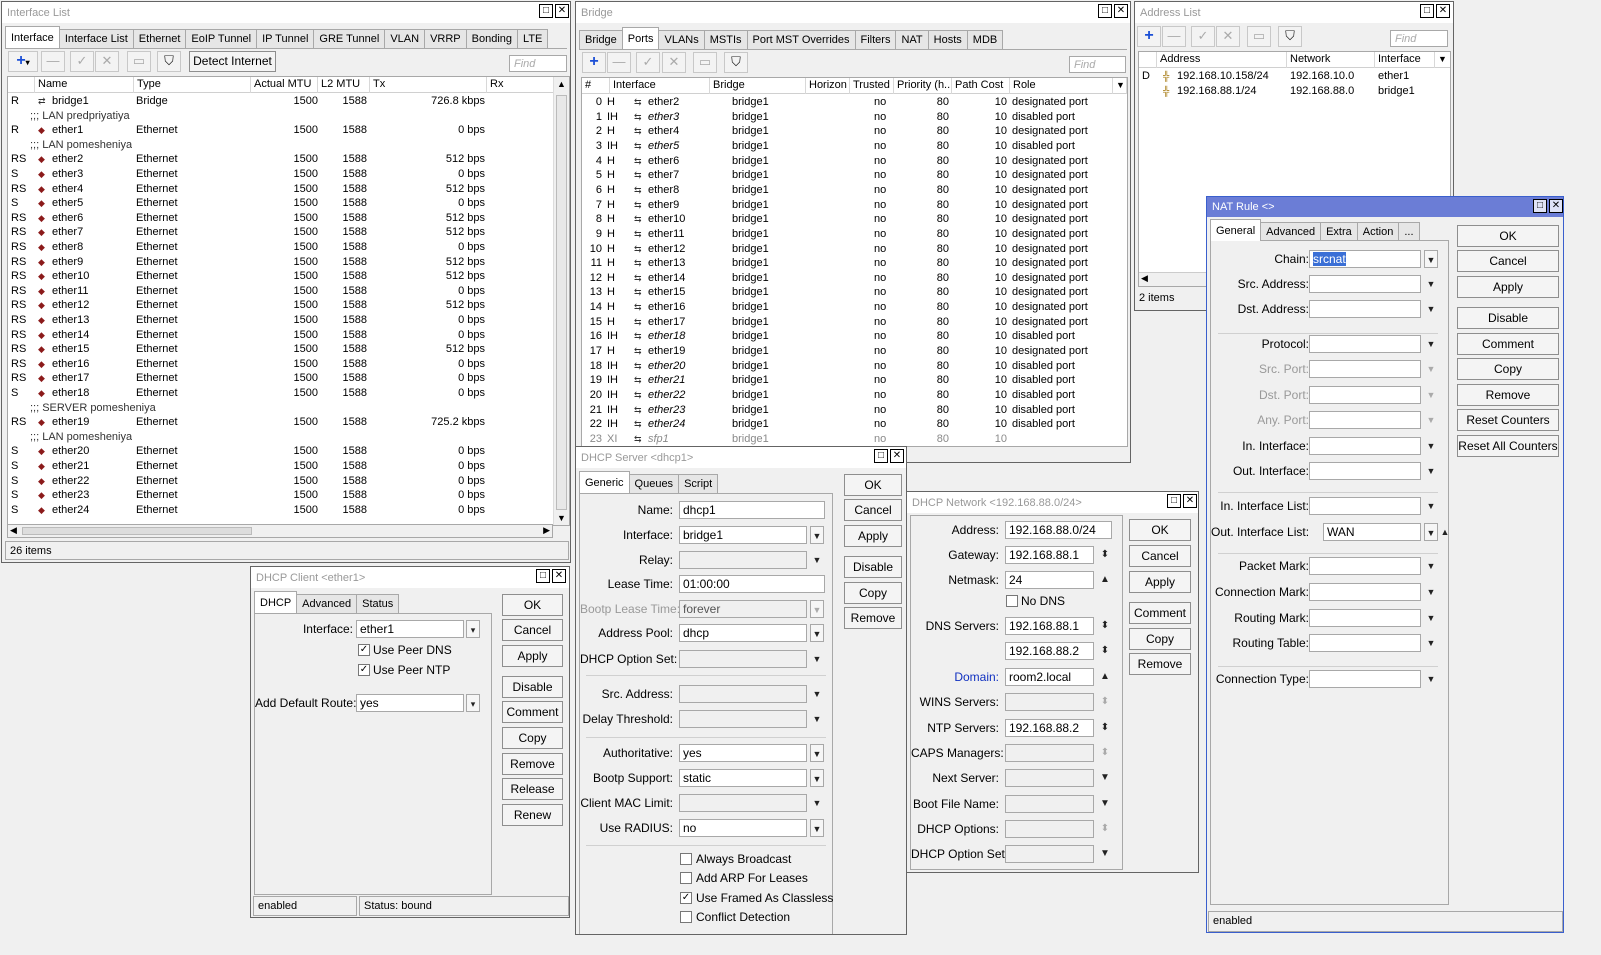 The height and width of the screenshot is (955, 1601). I want to click on tab-bridge: Bridge, so click(601, 39).